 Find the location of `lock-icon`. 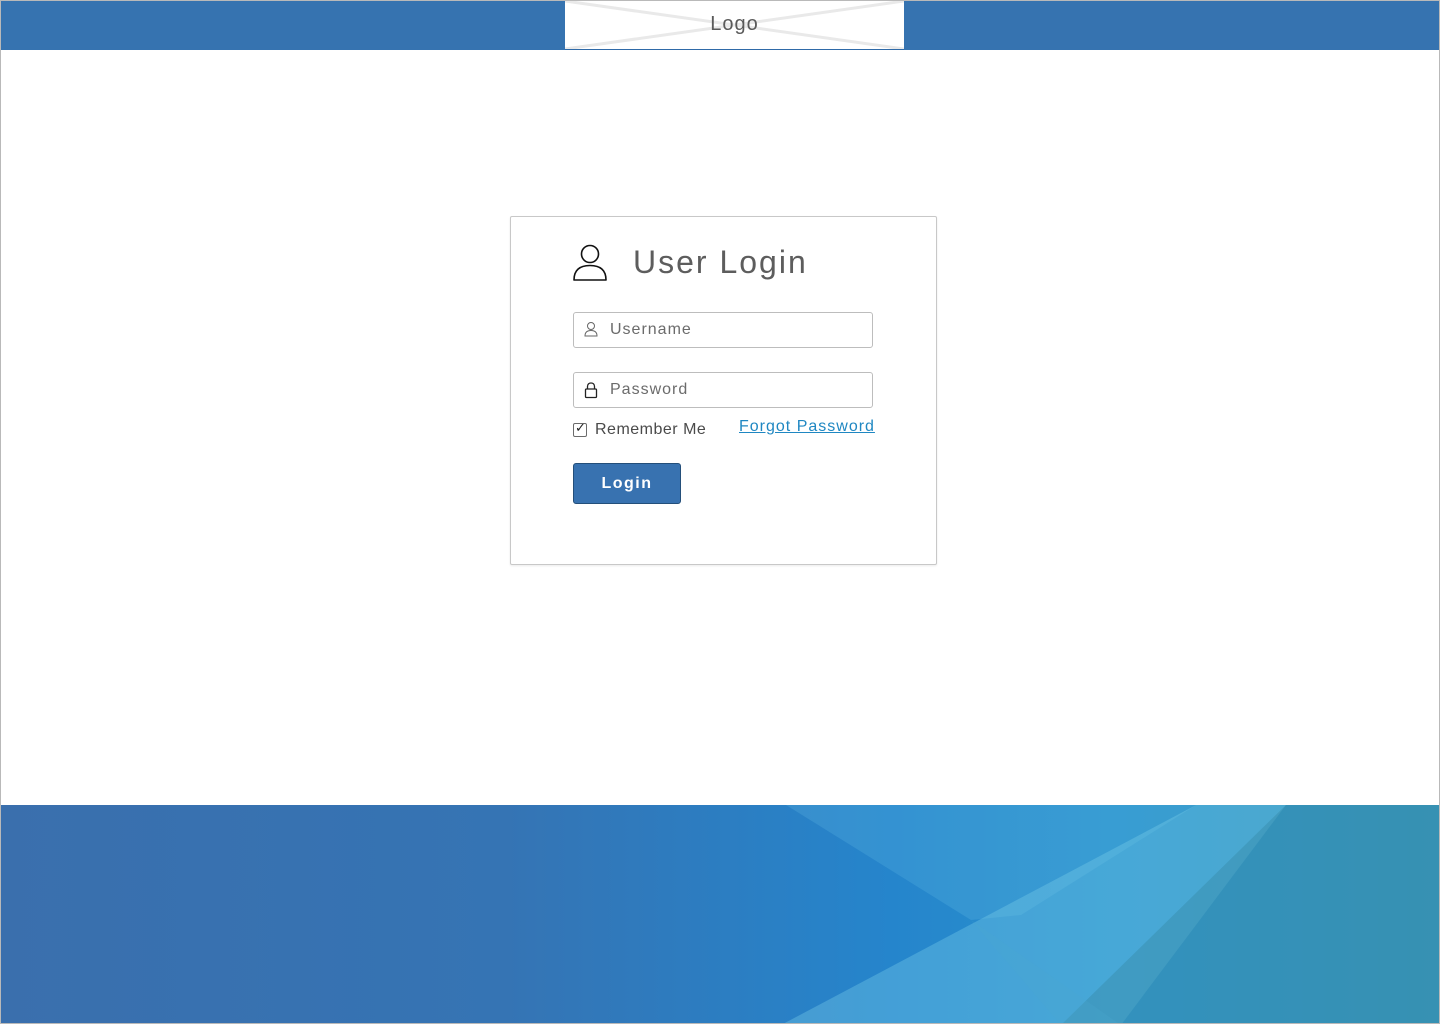

lock-icon is located at coordinates (591, 390).